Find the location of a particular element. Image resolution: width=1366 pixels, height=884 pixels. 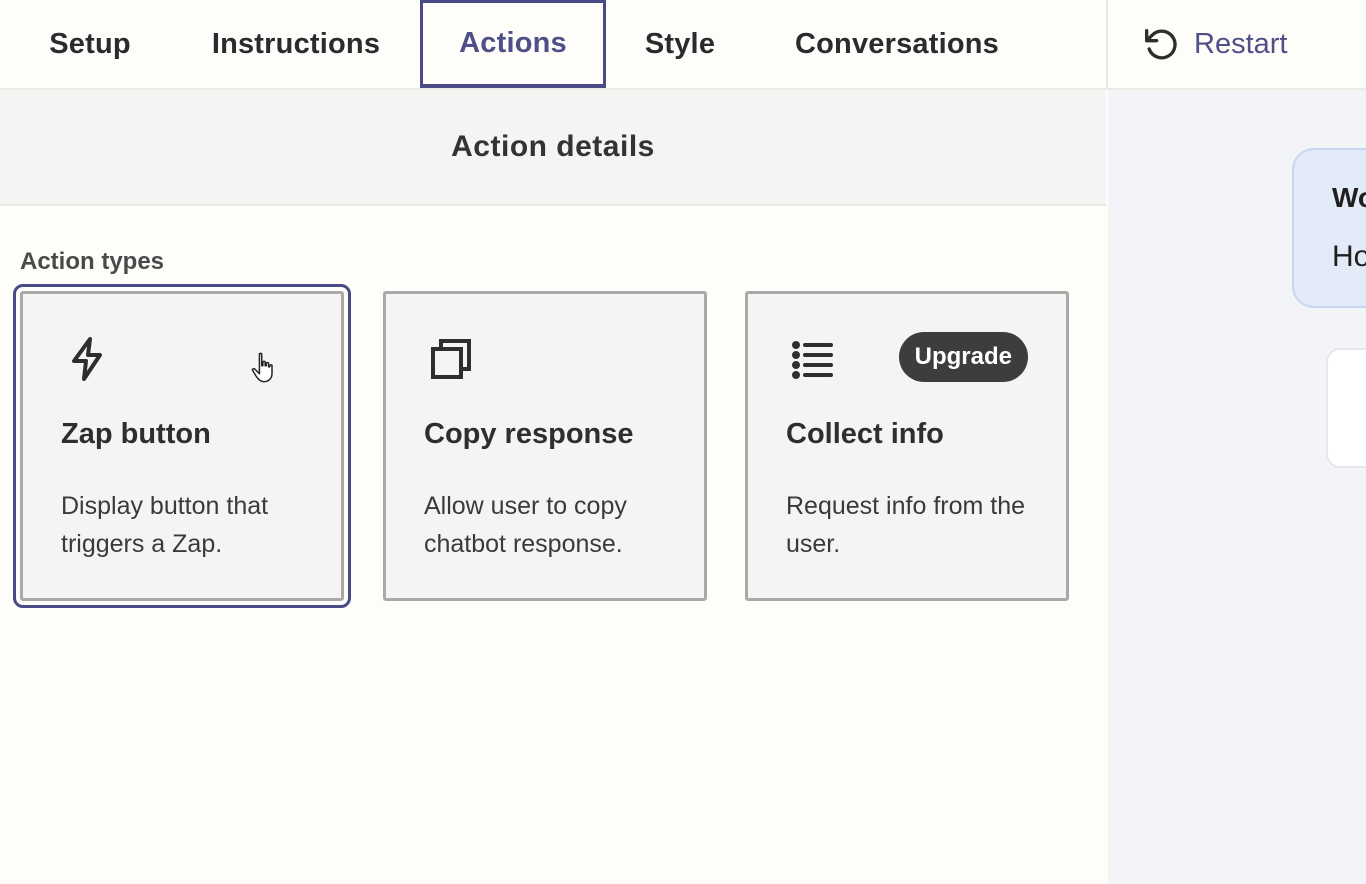

upgrade-badge: Upgrade is located at coordinates (963, 357).